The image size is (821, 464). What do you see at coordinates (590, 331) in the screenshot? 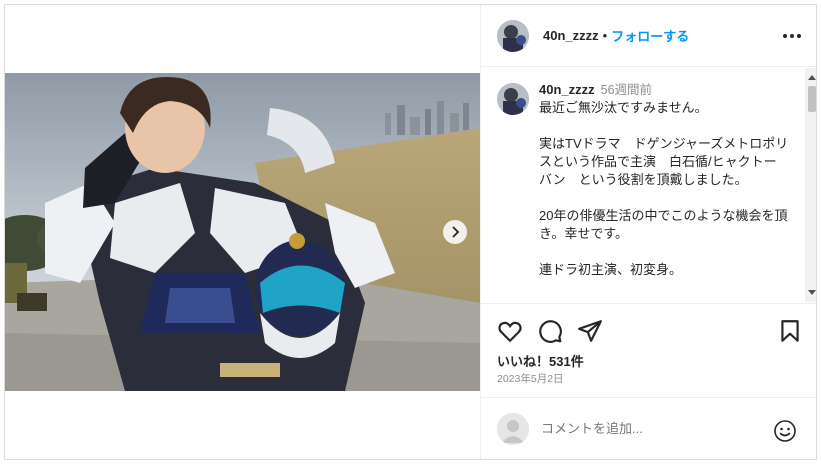
I see `share-icon` at bounding box center [590, 331].